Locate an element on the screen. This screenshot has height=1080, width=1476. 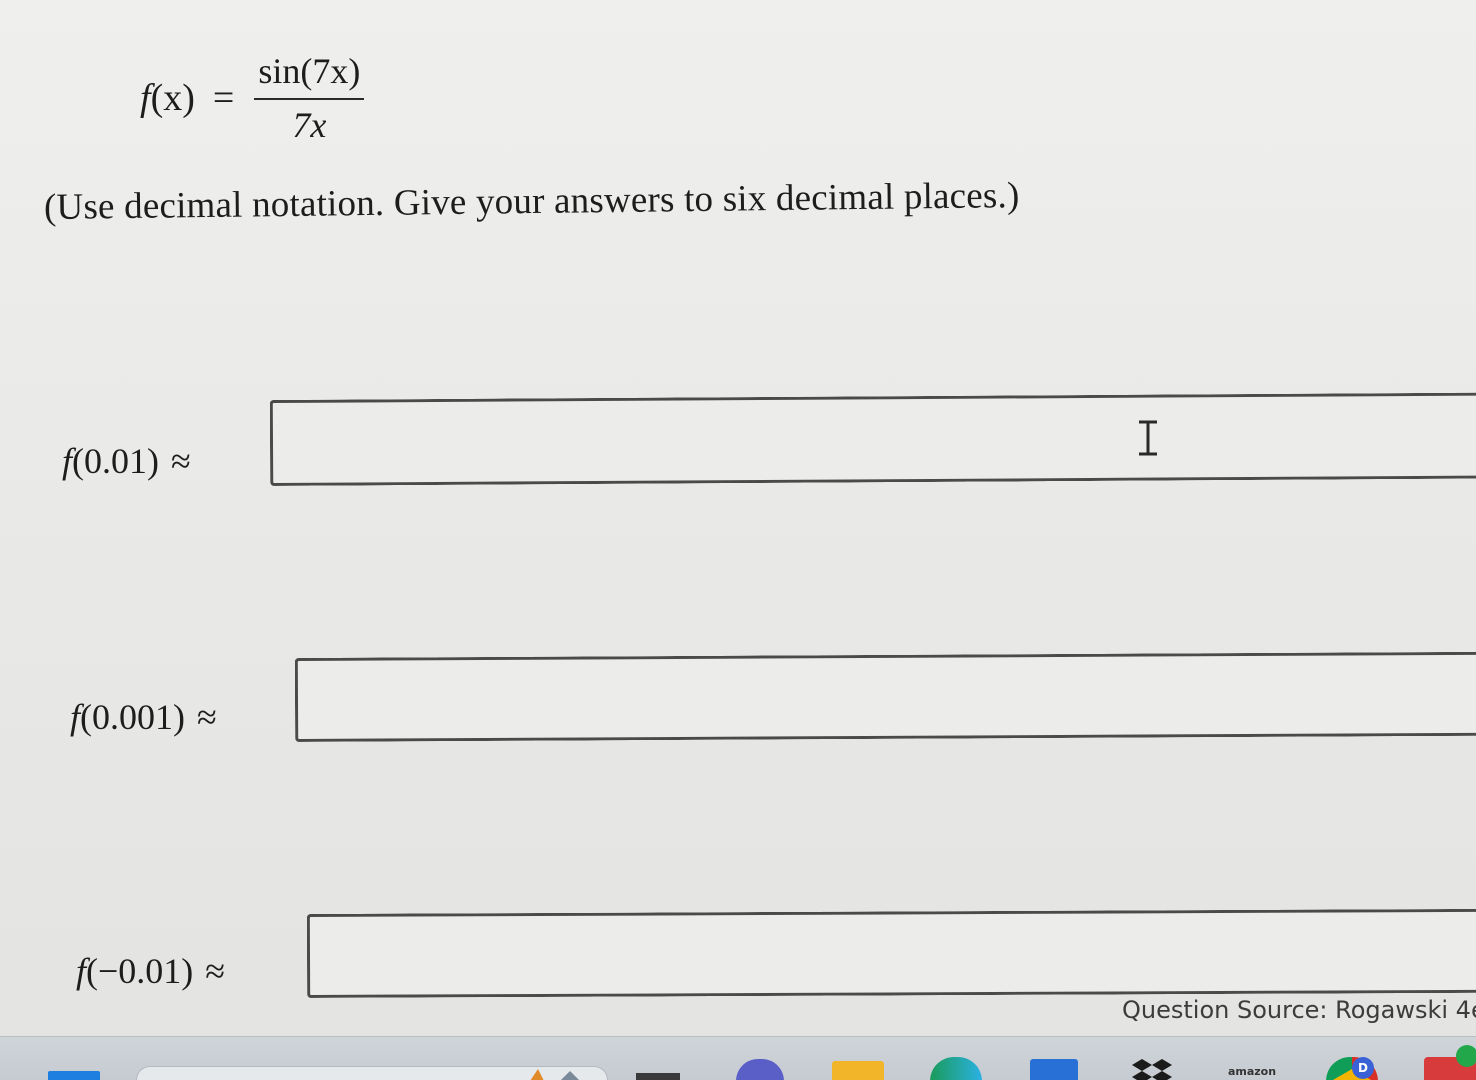
dropbox-icon is located at coordinates (1152, 1068).